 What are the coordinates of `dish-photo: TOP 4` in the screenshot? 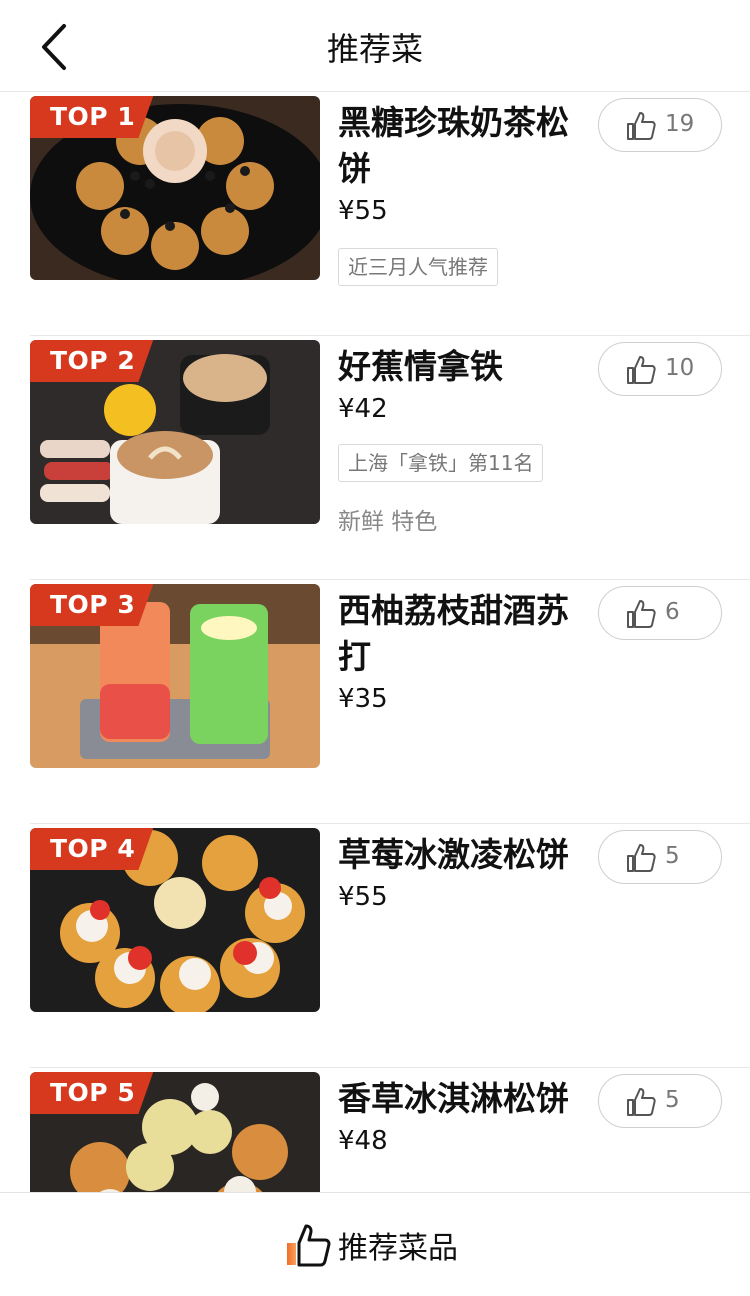 It's located at (175, 920).